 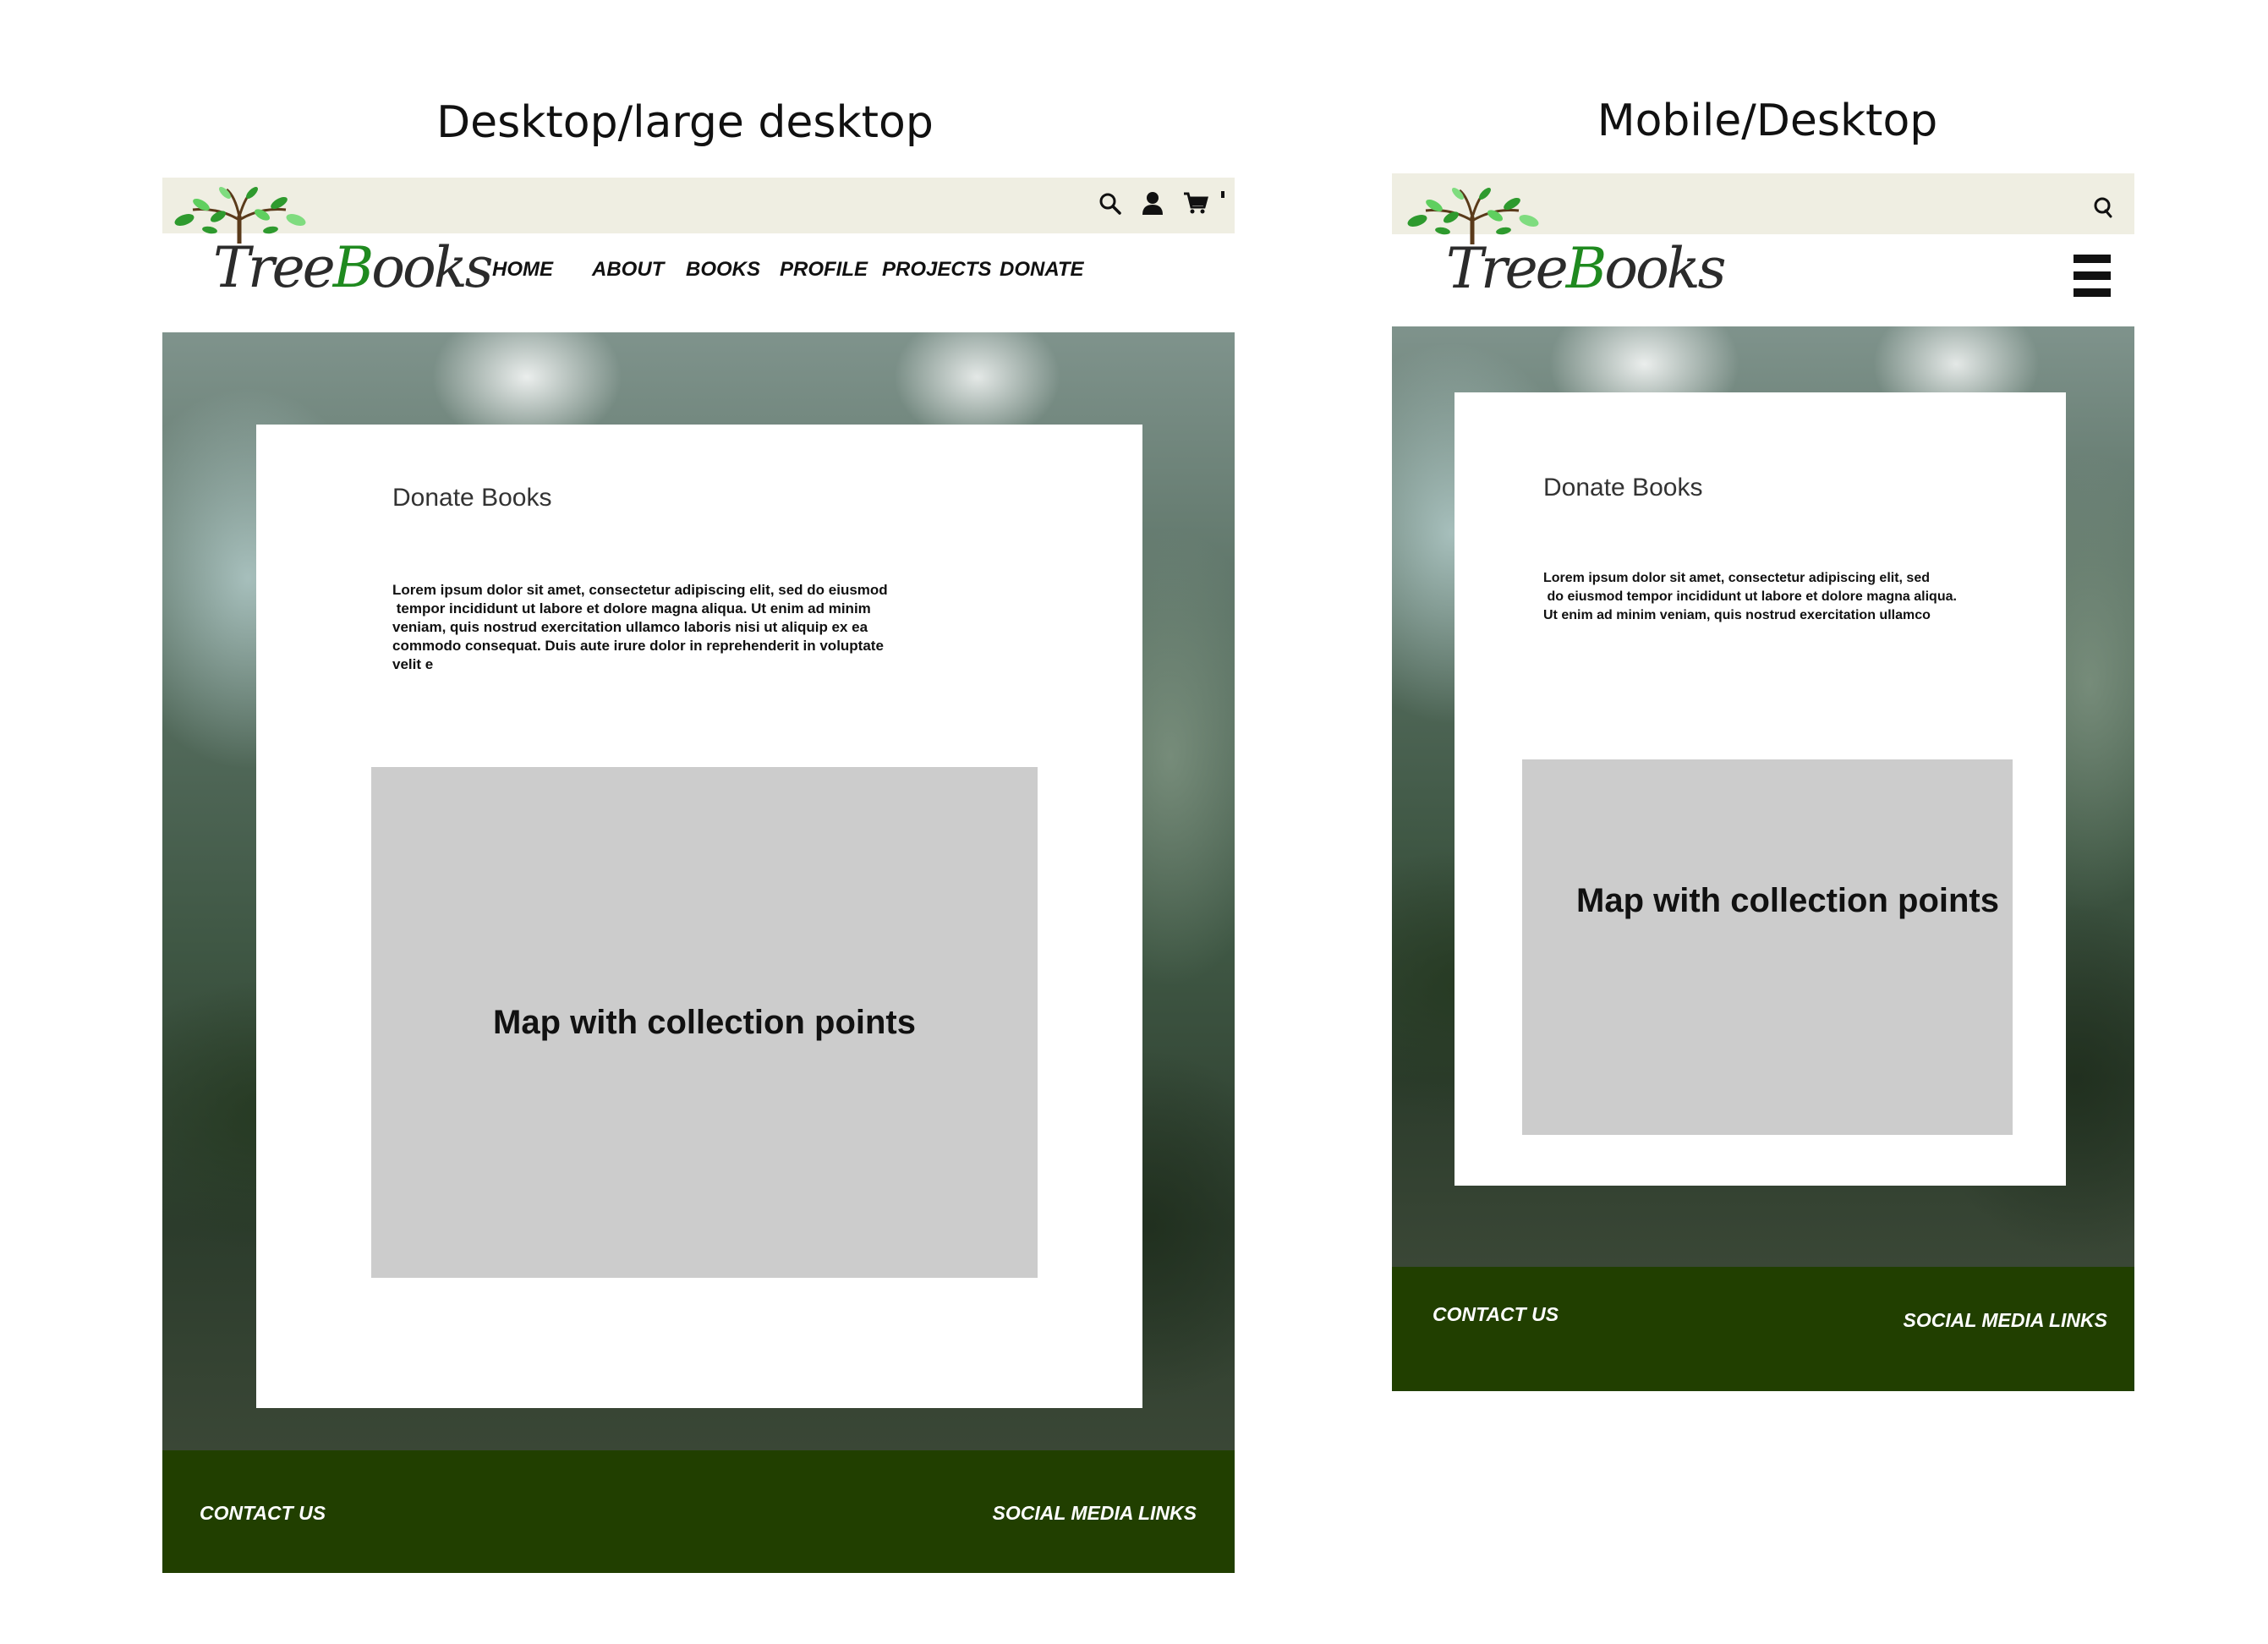 What do you see at coordinates (937, 270) in the screenshot?
I see `nav-projects: PROJECTS` at bounding box center [937, 270].